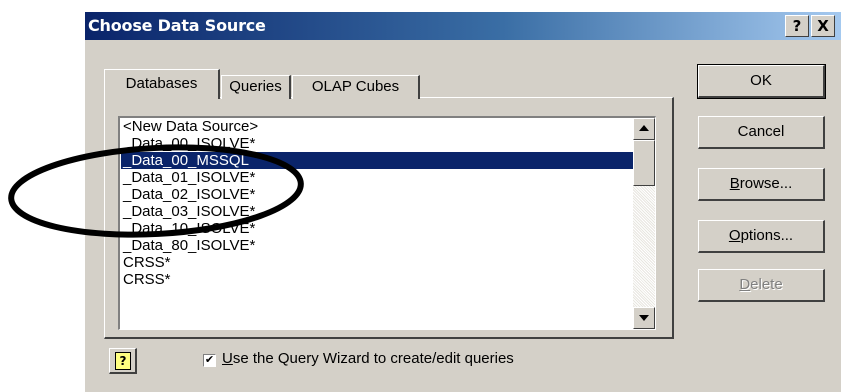  What do you see at coordinates (761, 81) in the screenshot?
I see `ok-button: OK` at bounding box center [761, 81].